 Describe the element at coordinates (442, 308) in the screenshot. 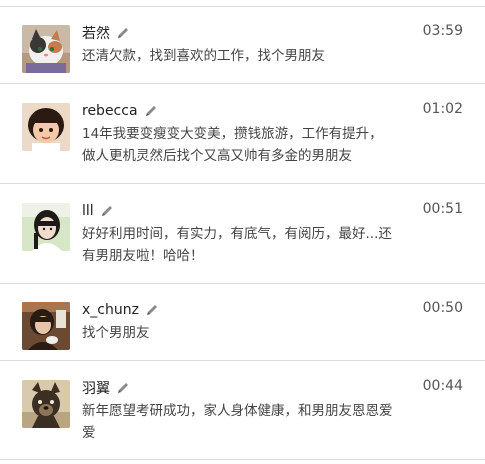

I see `post-time: 00:50` at that location.